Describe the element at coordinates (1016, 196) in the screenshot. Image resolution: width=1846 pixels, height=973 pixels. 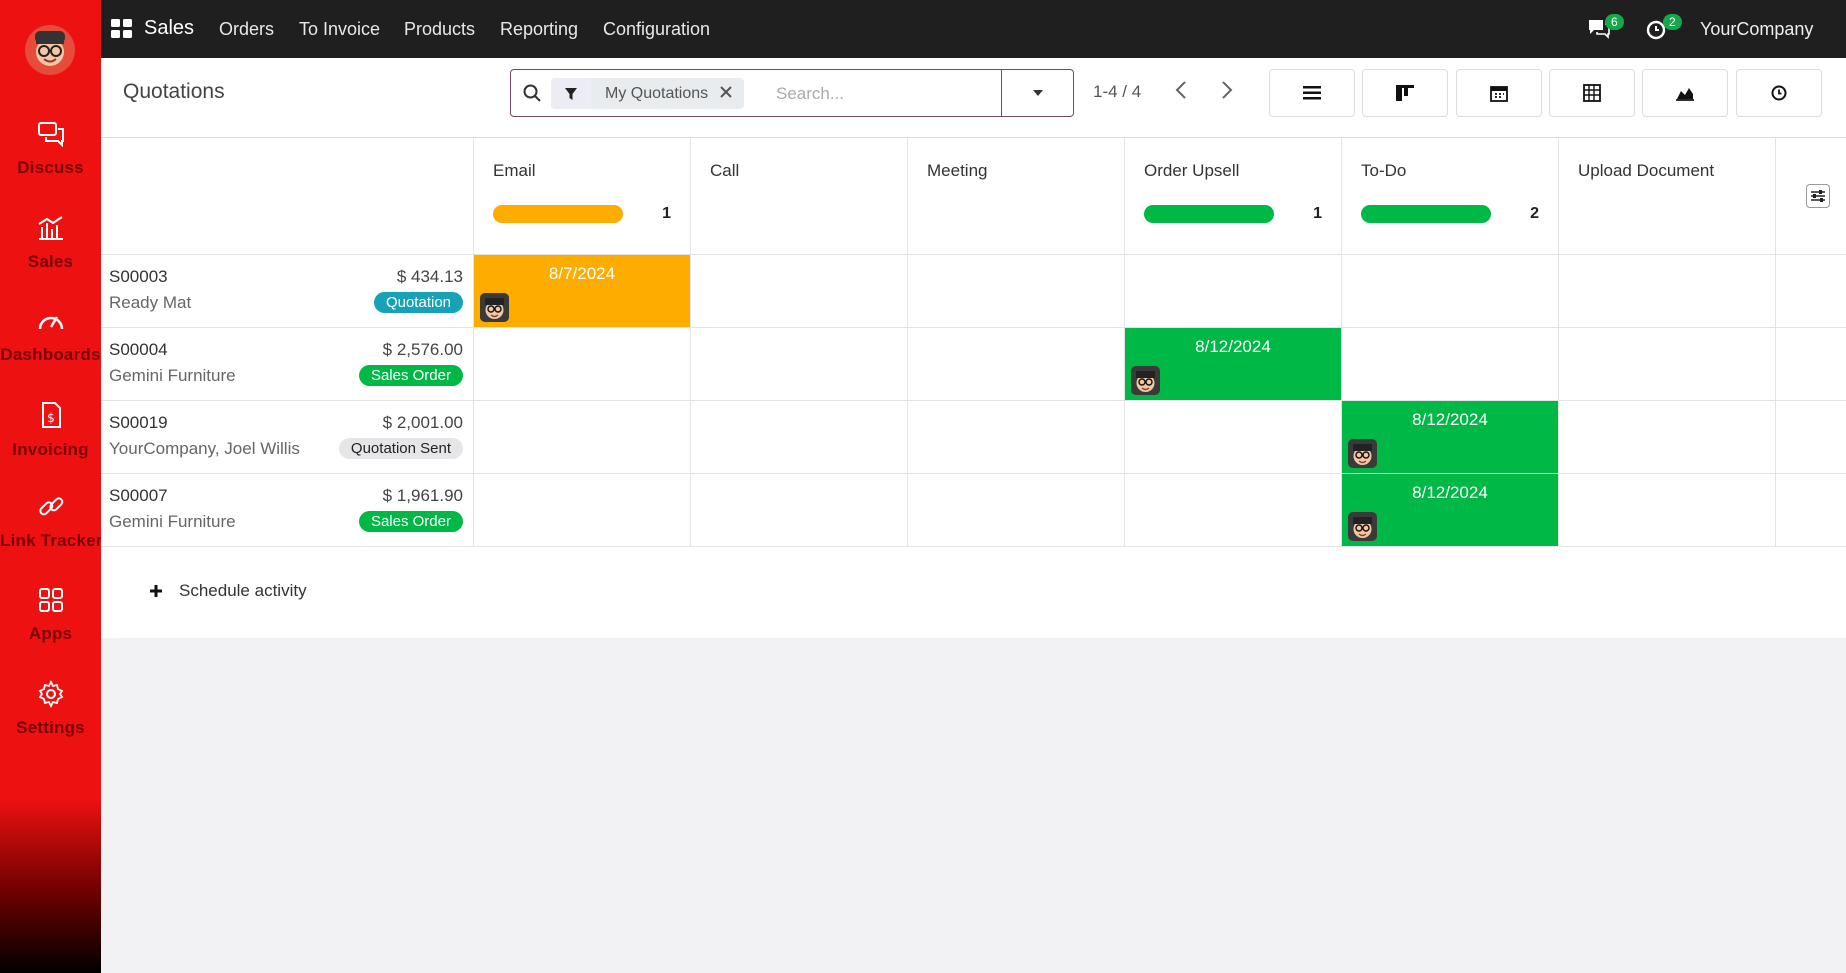
I see `column-header: Meeting` at that location.